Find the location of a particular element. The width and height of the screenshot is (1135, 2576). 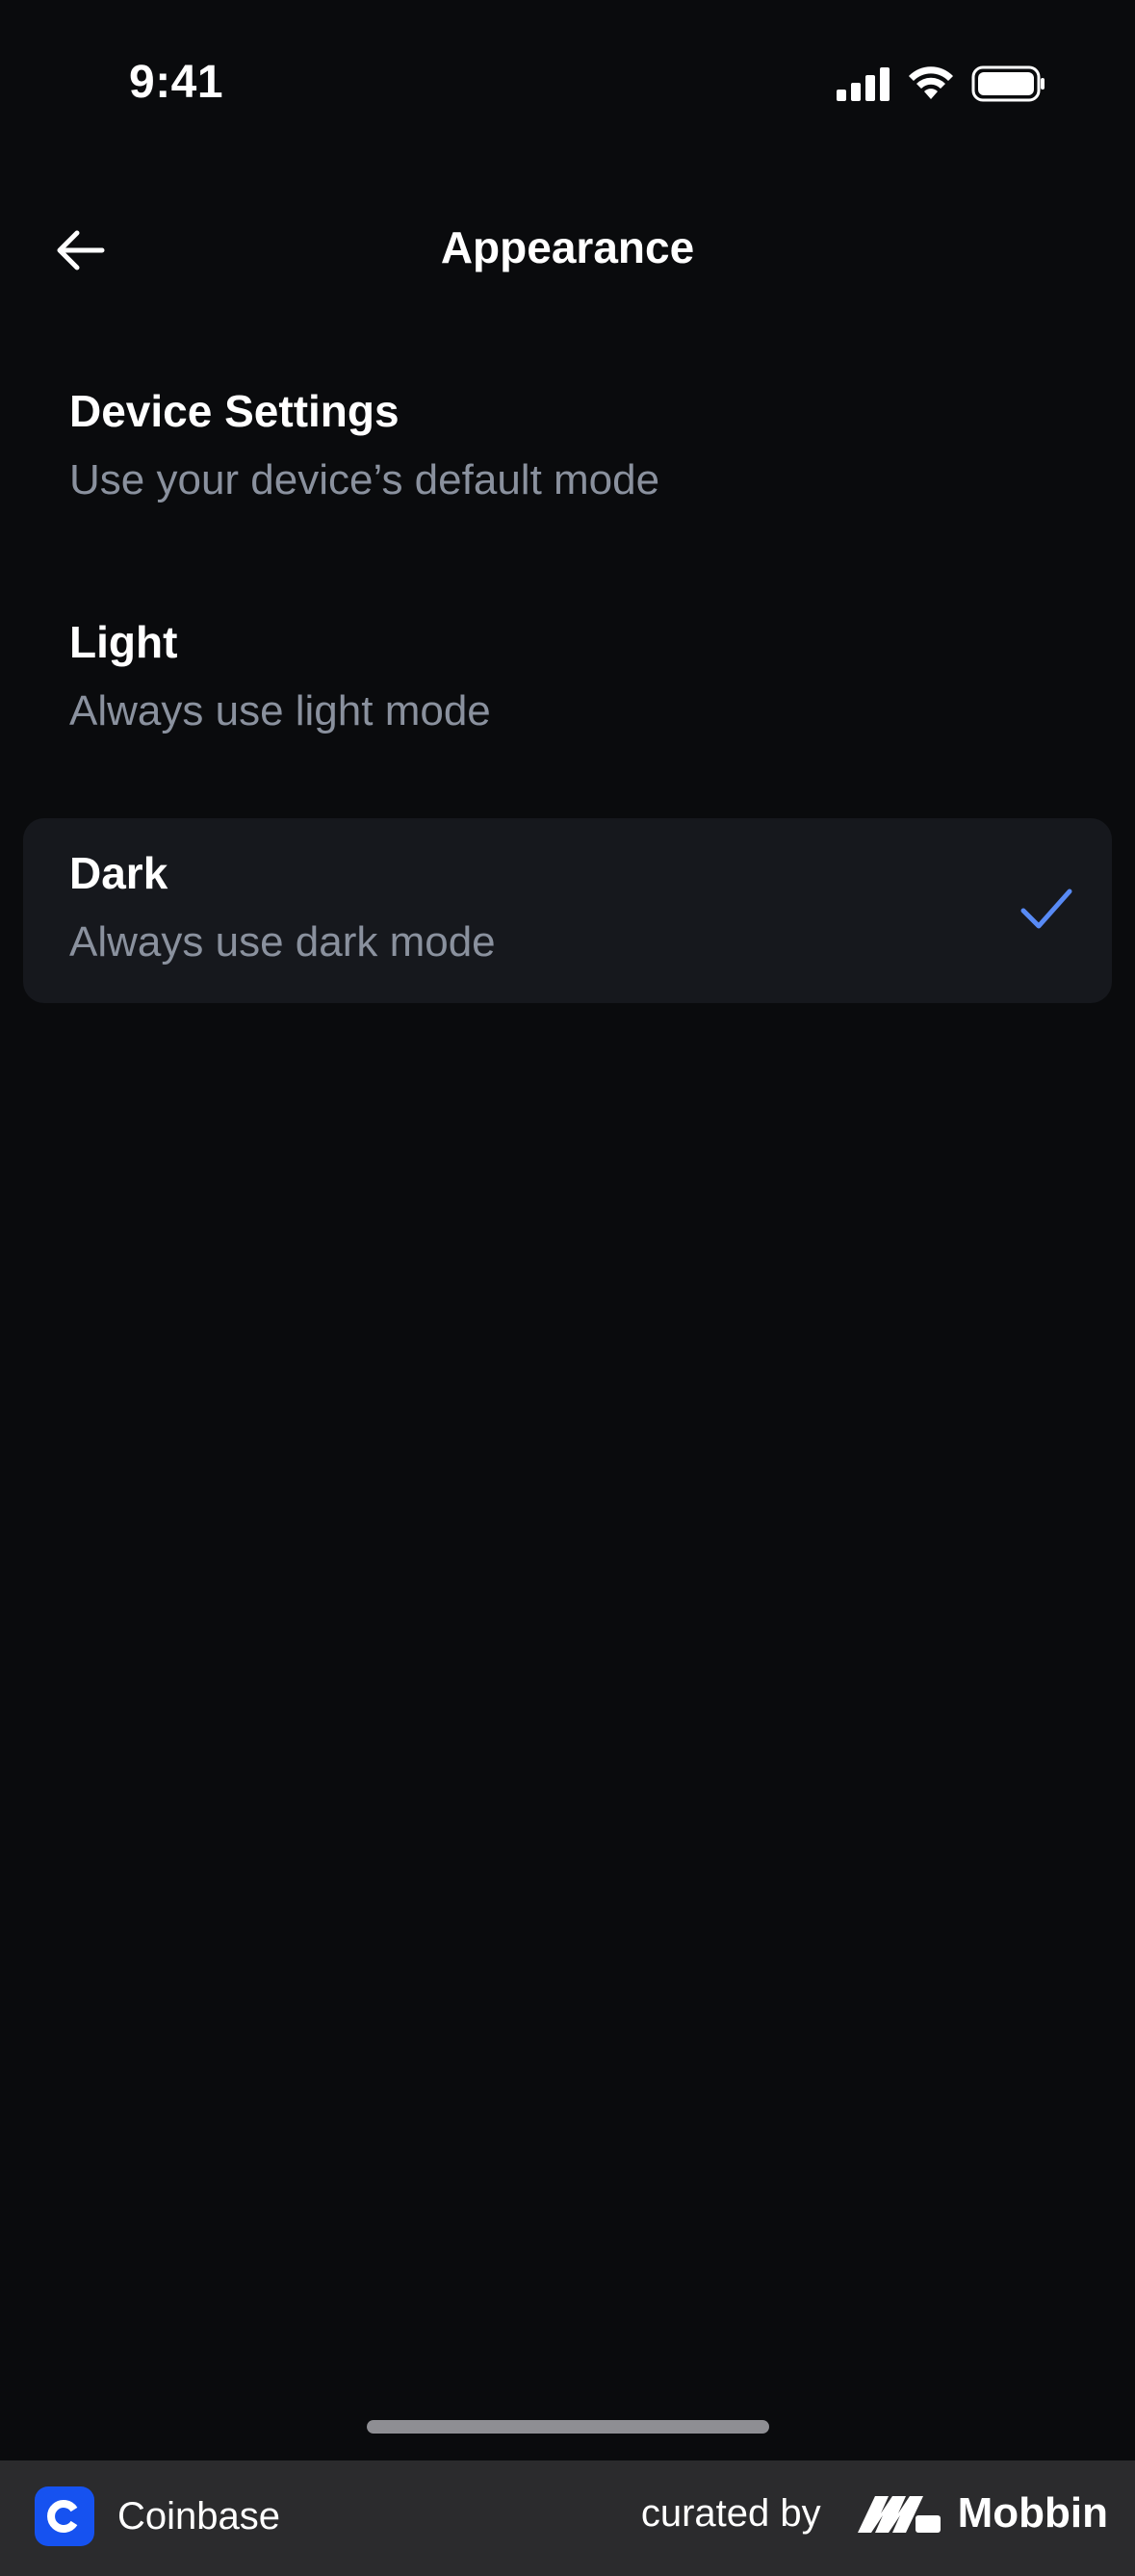

option-subtitle: Always use light mode is located at coordinates (280, 711).